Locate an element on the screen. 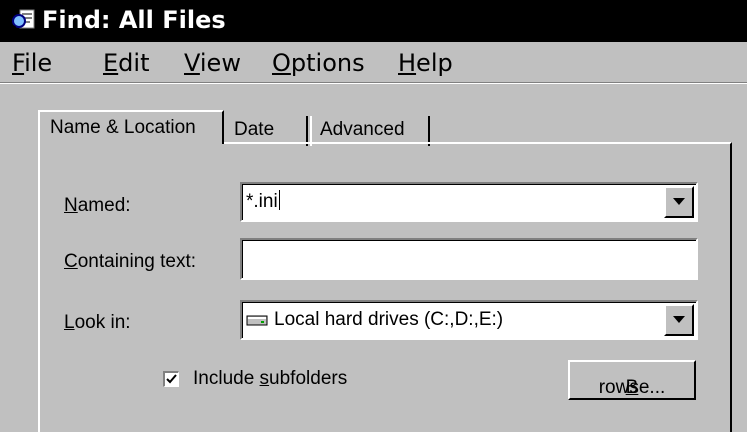 This screenshot has height=432, width=747. tab-label: Name & Location is located at coordinates (123, 127).